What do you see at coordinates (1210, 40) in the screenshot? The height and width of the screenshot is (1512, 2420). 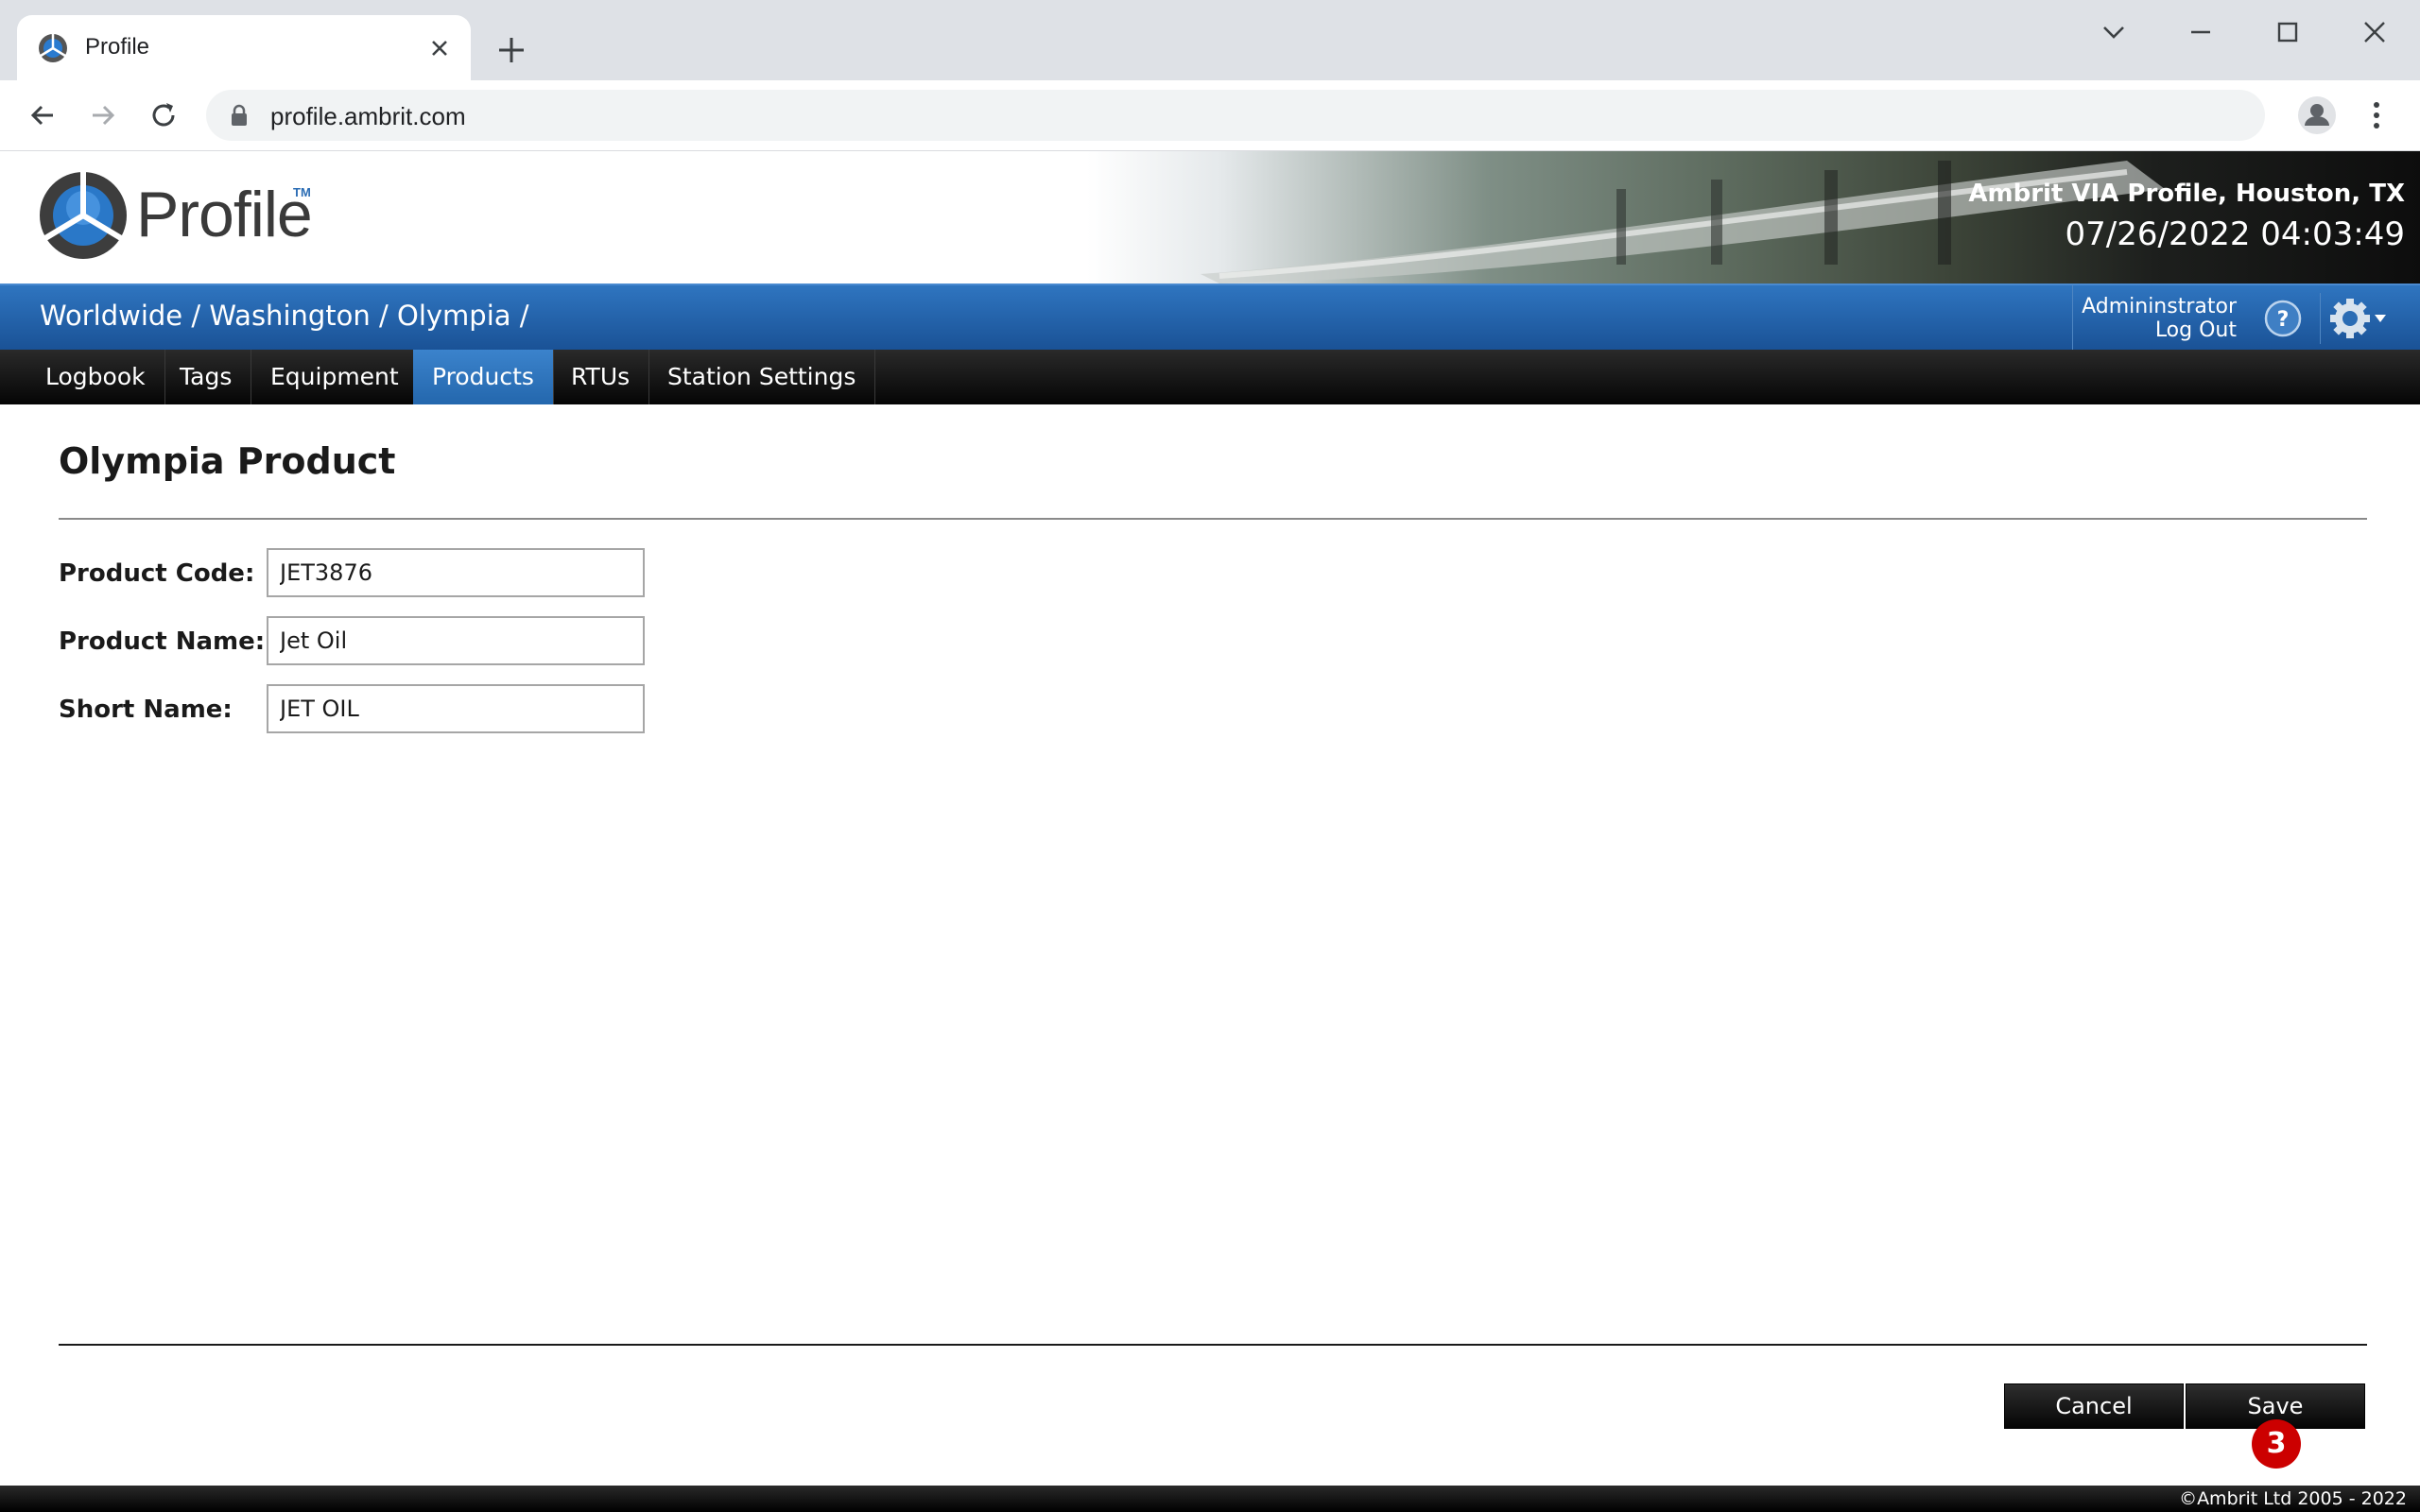 I see `browser-tabstrip: Profile` at bounding box center [1210, 40].